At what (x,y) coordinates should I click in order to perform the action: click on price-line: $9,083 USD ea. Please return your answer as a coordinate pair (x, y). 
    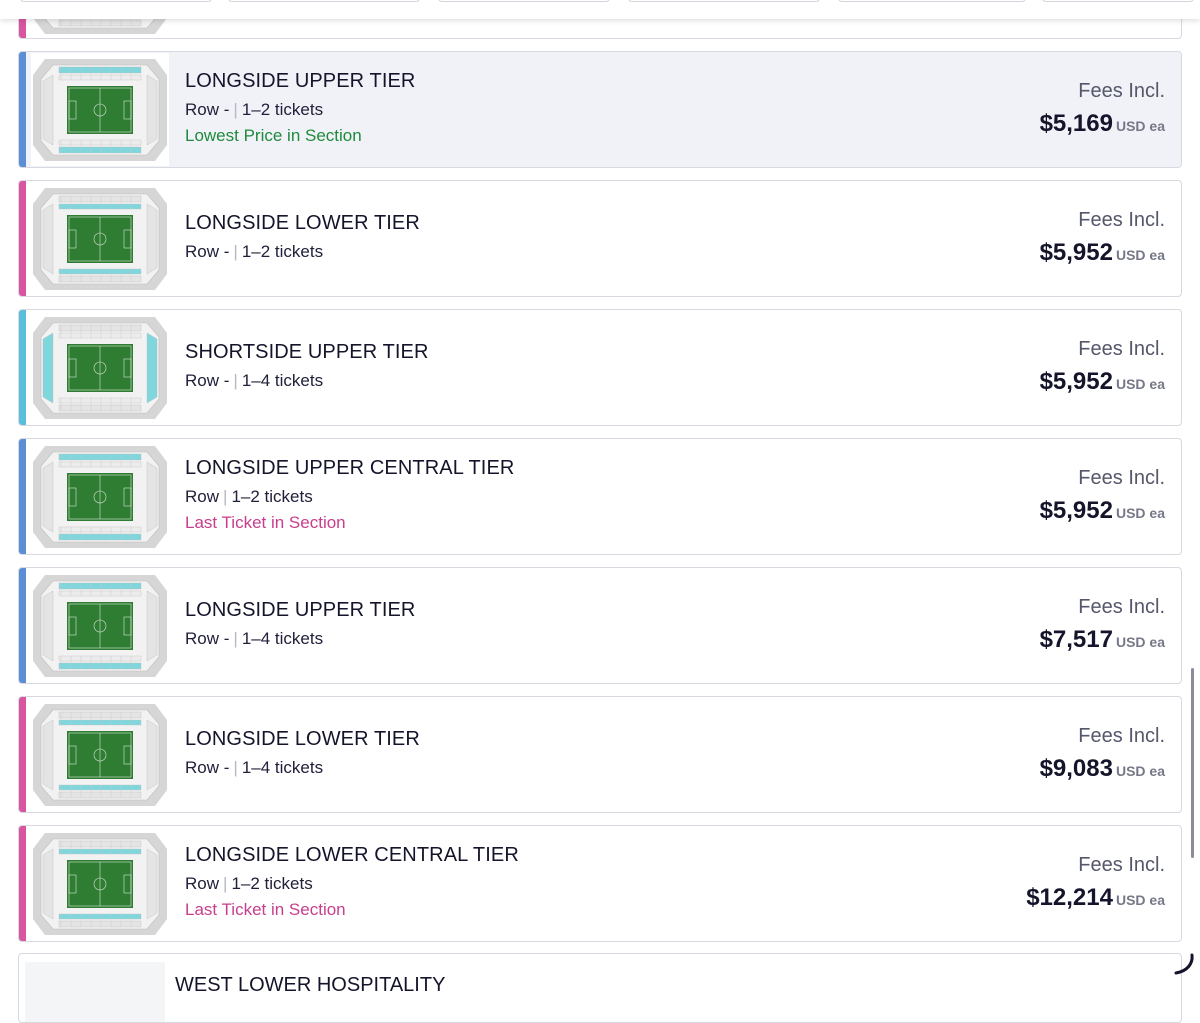
    Looking at the image, I should click on (1102, 769).